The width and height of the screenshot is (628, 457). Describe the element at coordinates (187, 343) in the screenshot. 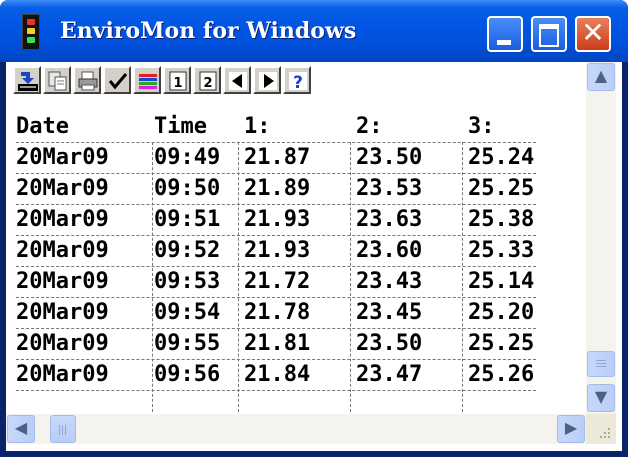

I see `cell-time: 09:55` at that location.